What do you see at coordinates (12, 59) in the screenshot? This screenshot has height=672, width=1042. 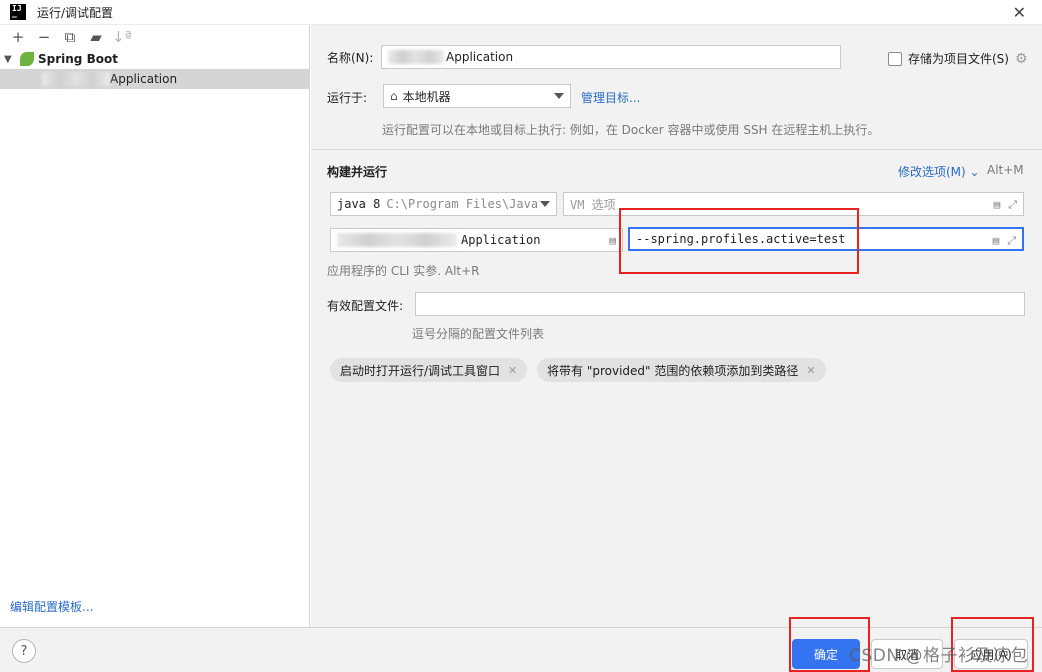 I see `chevron-down-icon: ▼` at bounding box center [12, 59].